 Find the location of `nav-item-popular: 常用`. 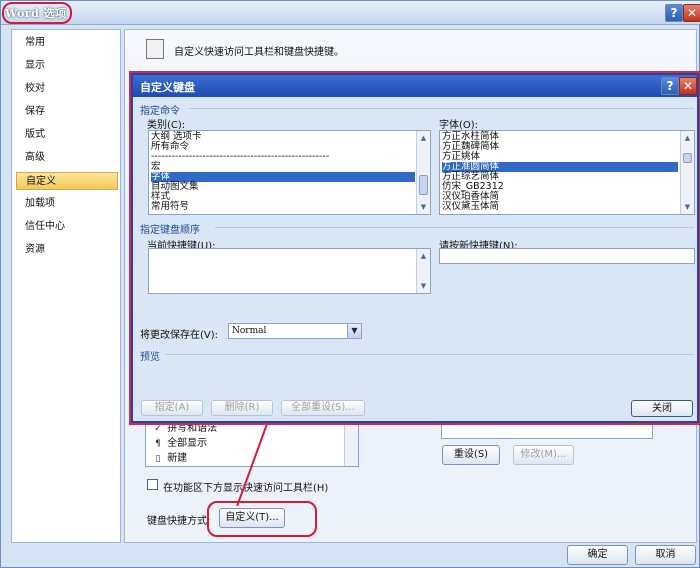

nav-item-popular: 常用 is located at coordinates (67, 43).